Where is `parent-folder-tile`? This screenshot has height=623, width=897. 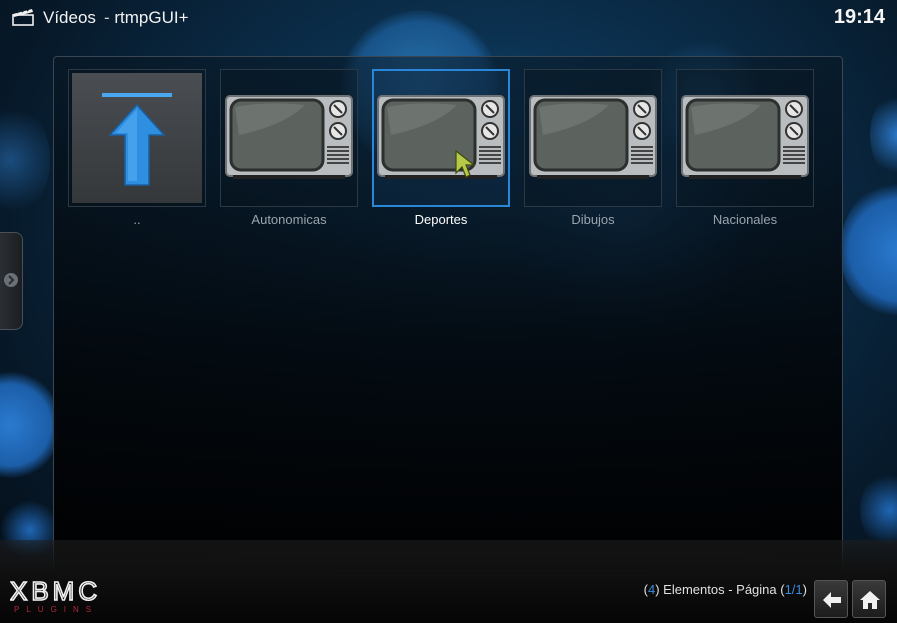
parent-folder-tile is located at coordinates (137, 138).